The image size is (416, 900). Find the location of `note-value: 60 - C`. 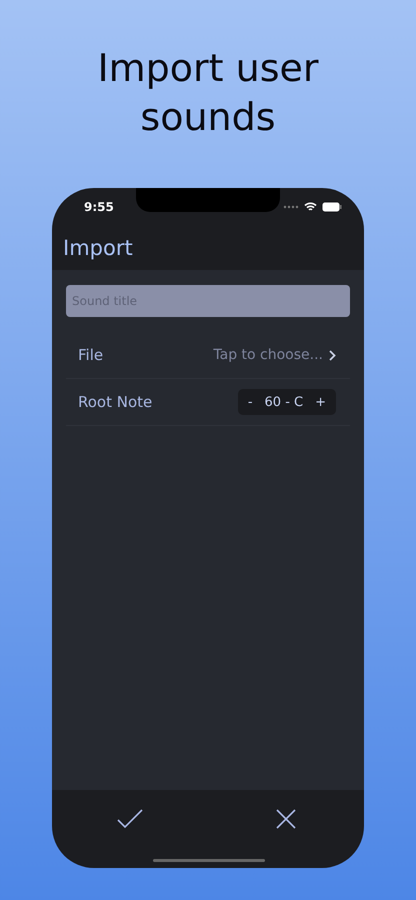

note-value: 60 - C is located at coordinates (284, 402).